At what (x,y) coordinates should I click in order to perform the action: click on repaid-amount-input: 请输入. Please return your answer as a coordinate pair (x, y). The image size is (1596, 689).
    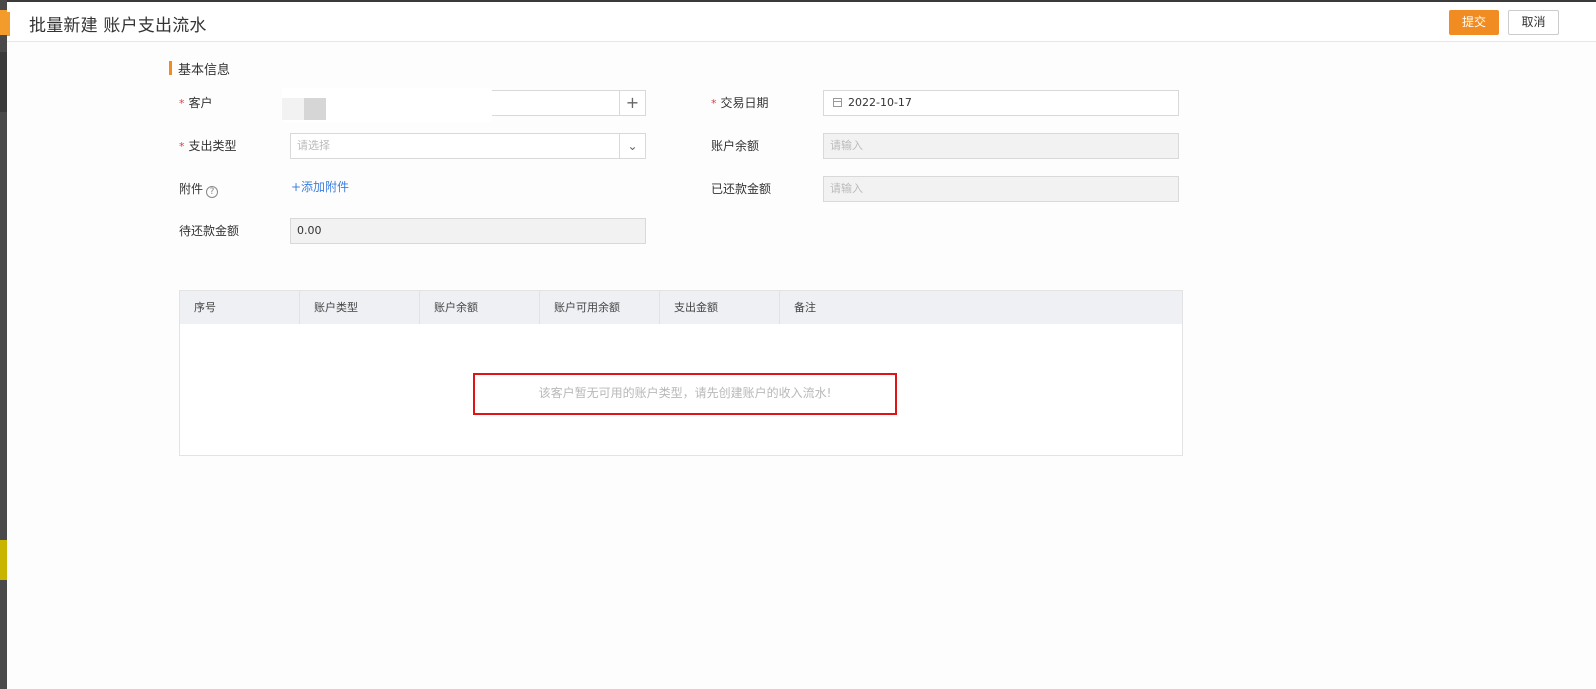
    Looking at the image, I should click on (1001, 189).